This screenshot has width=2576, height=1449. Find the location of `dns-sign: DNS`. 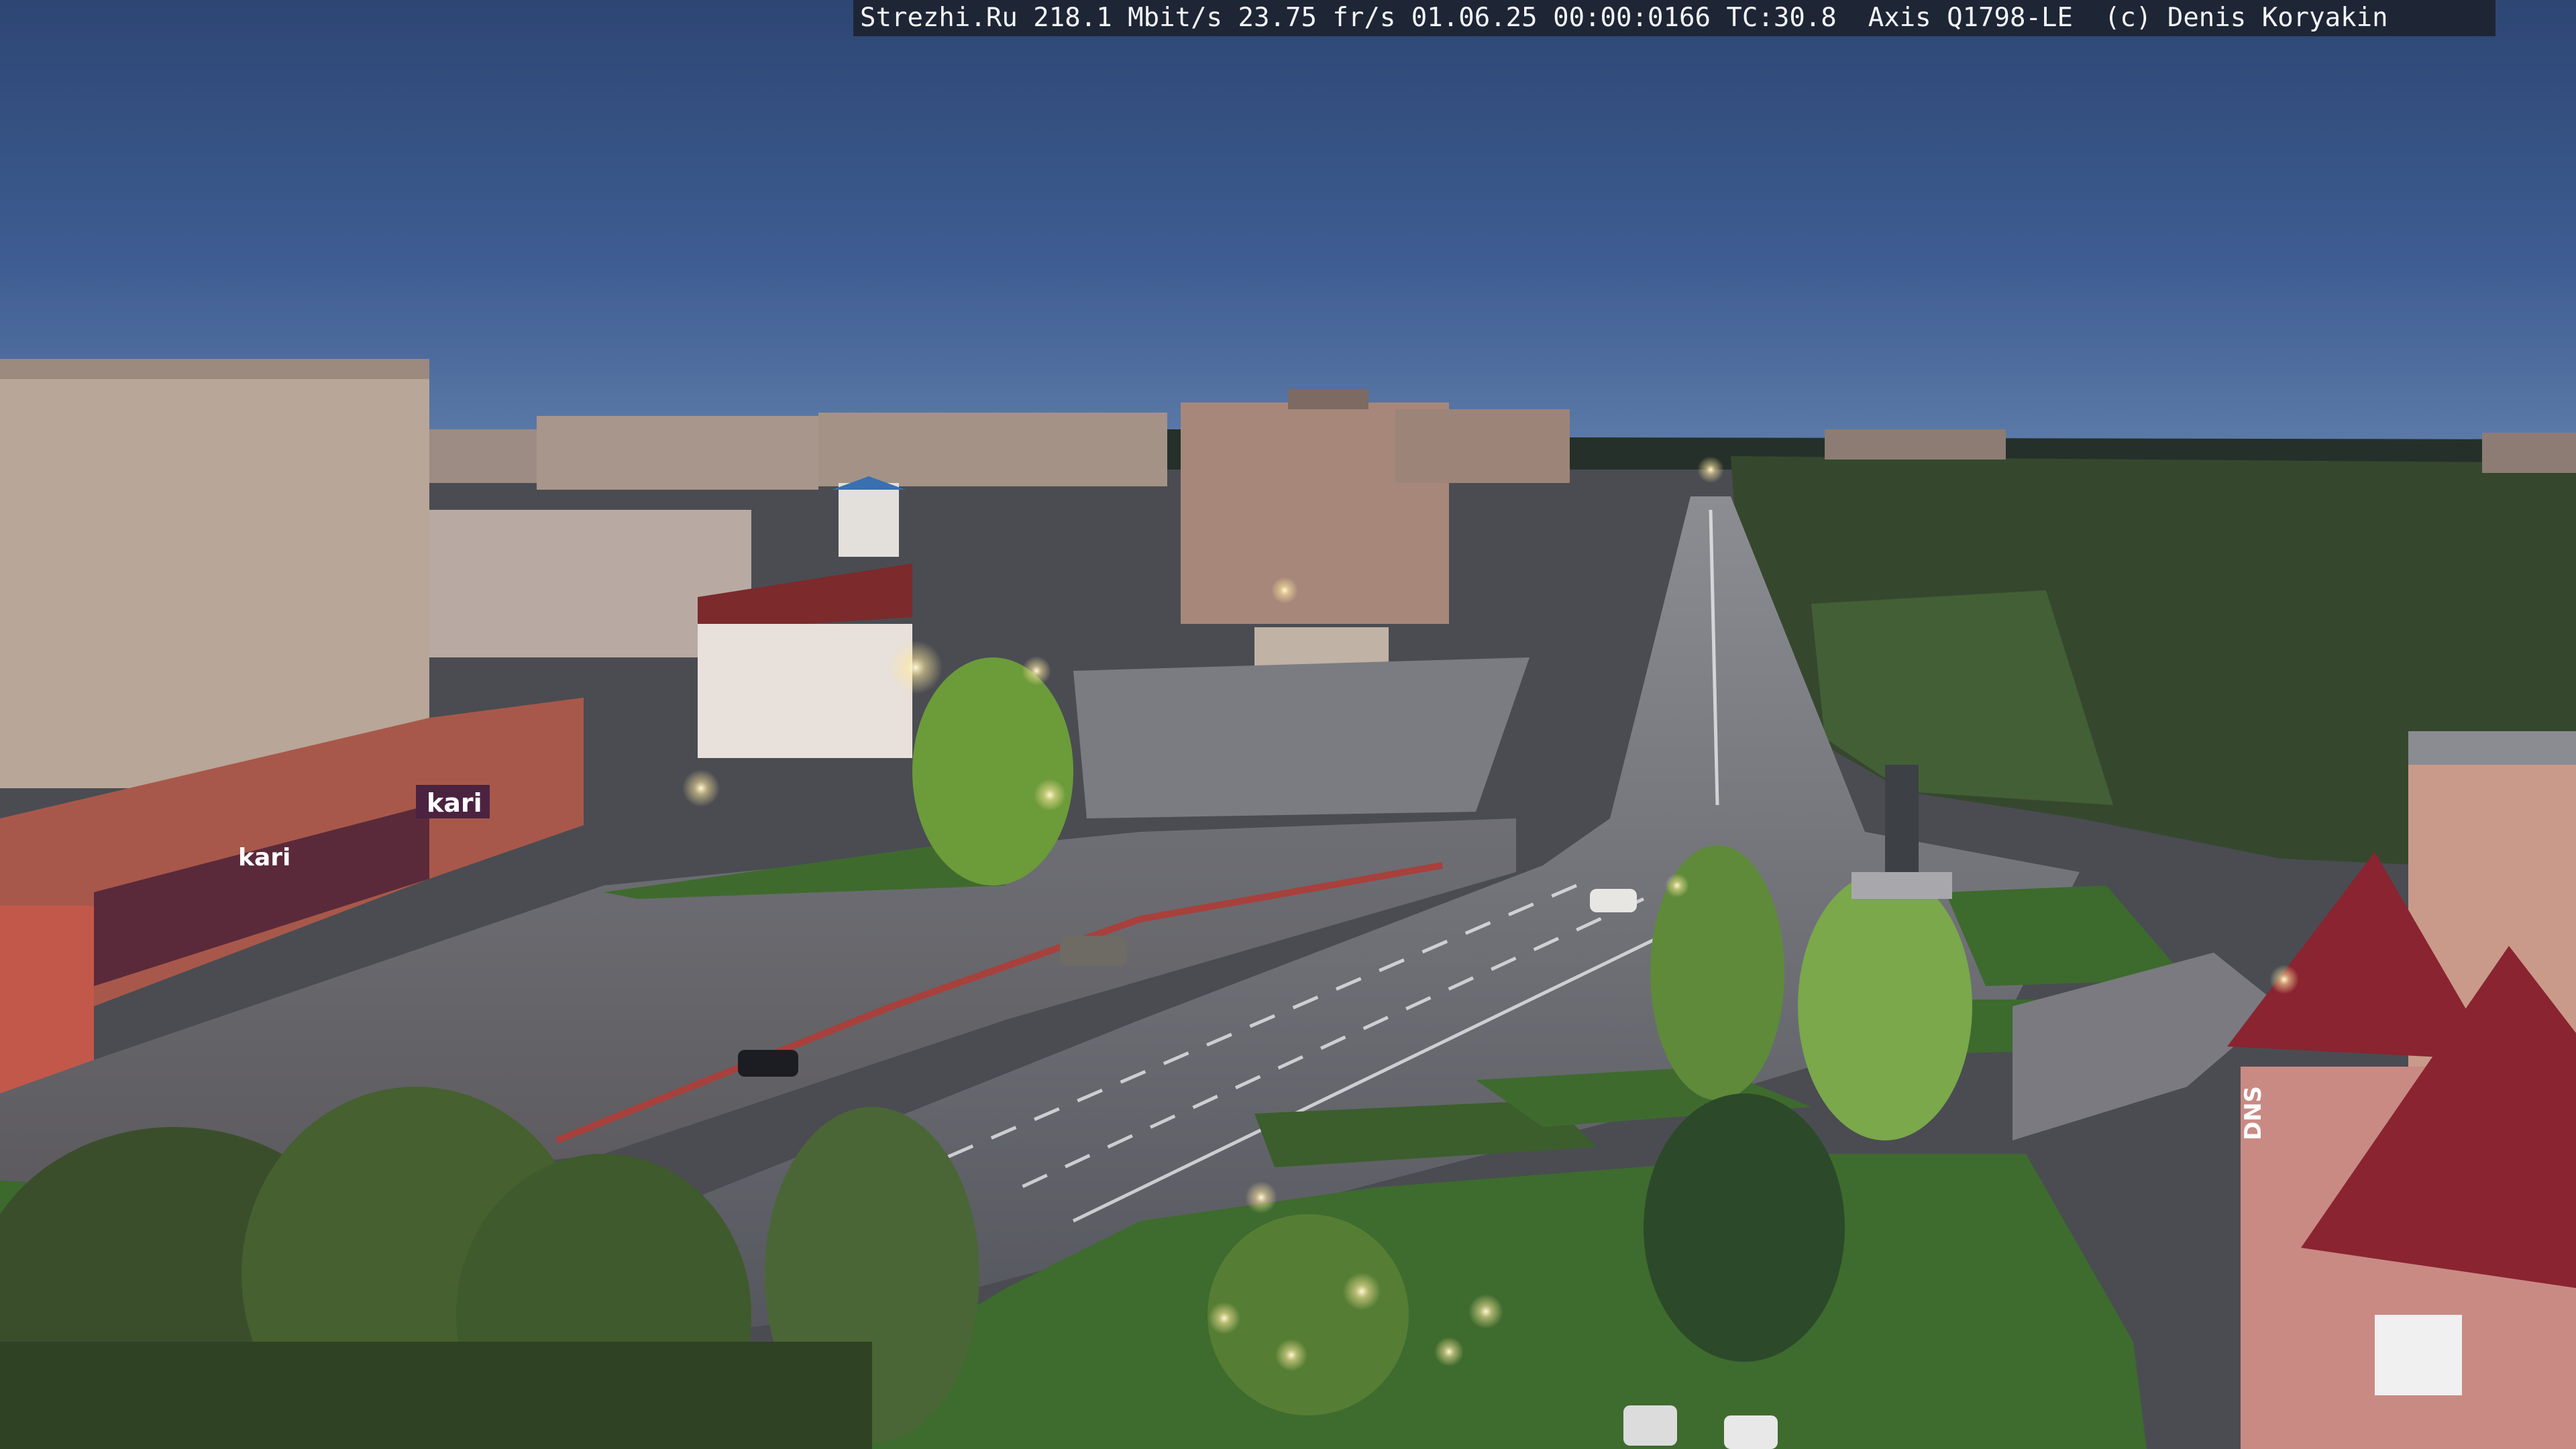

dns-sign: DNS is located at coordinates (2253, 1113).